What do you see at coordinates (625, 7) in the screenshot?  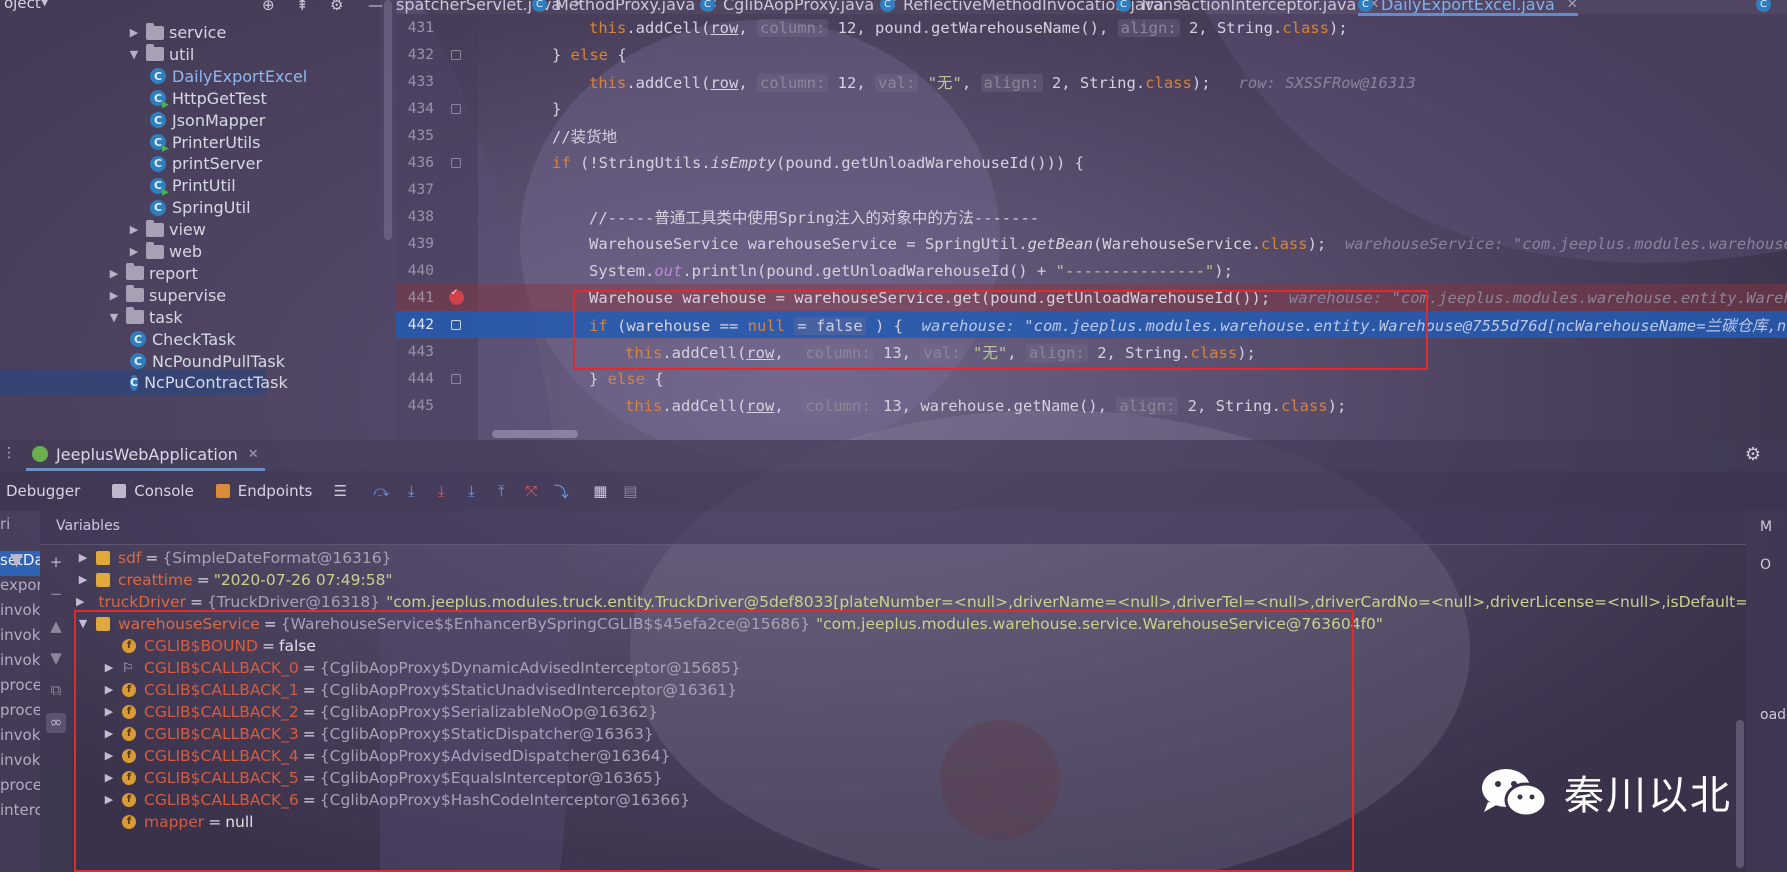 I see `editor-tab: CMethodProxy.java✕` at bounding box center [625, 7].